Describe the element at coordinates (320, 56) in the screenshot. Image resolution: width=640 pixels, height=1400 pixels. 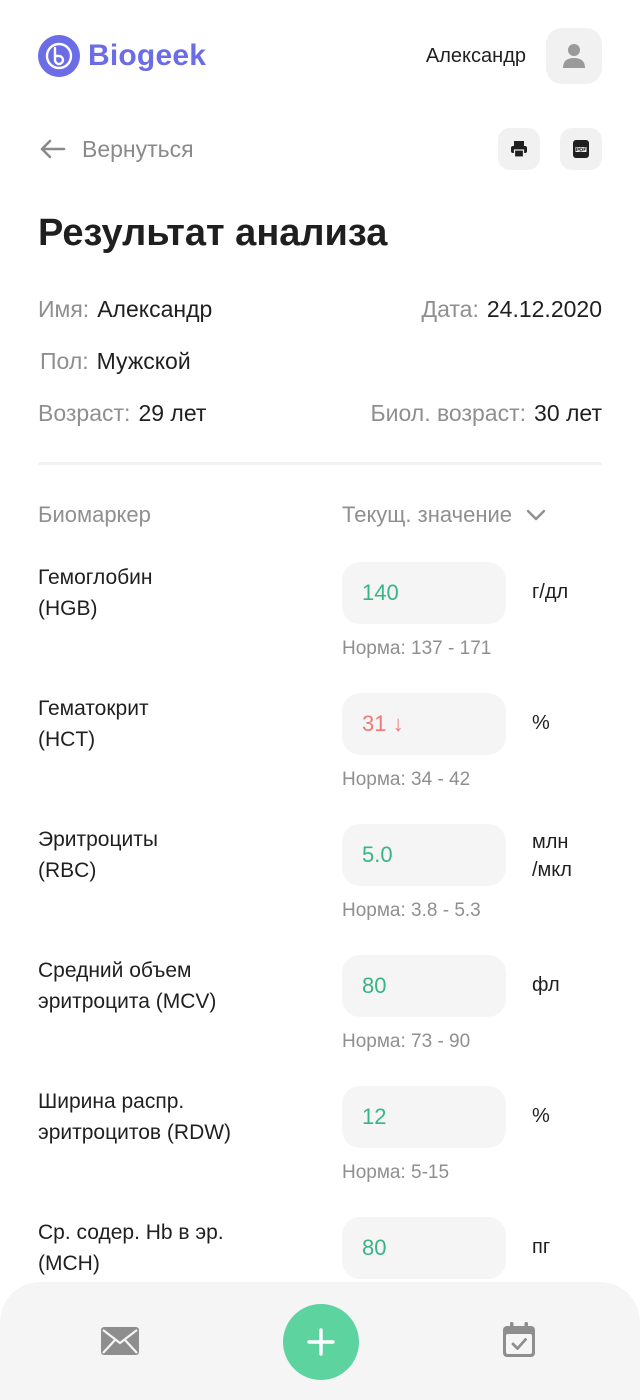
I see `app-header: Biogeek Александр` at that location.